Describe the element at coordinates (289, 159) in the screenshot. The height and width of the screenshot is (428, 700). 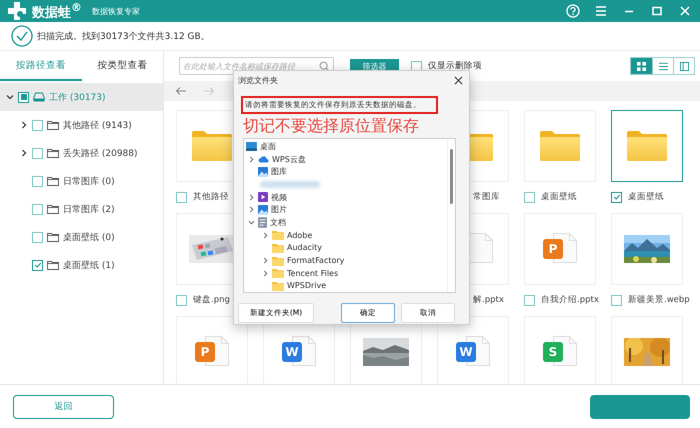
I see `folder-name: WPS云盘` at that location.